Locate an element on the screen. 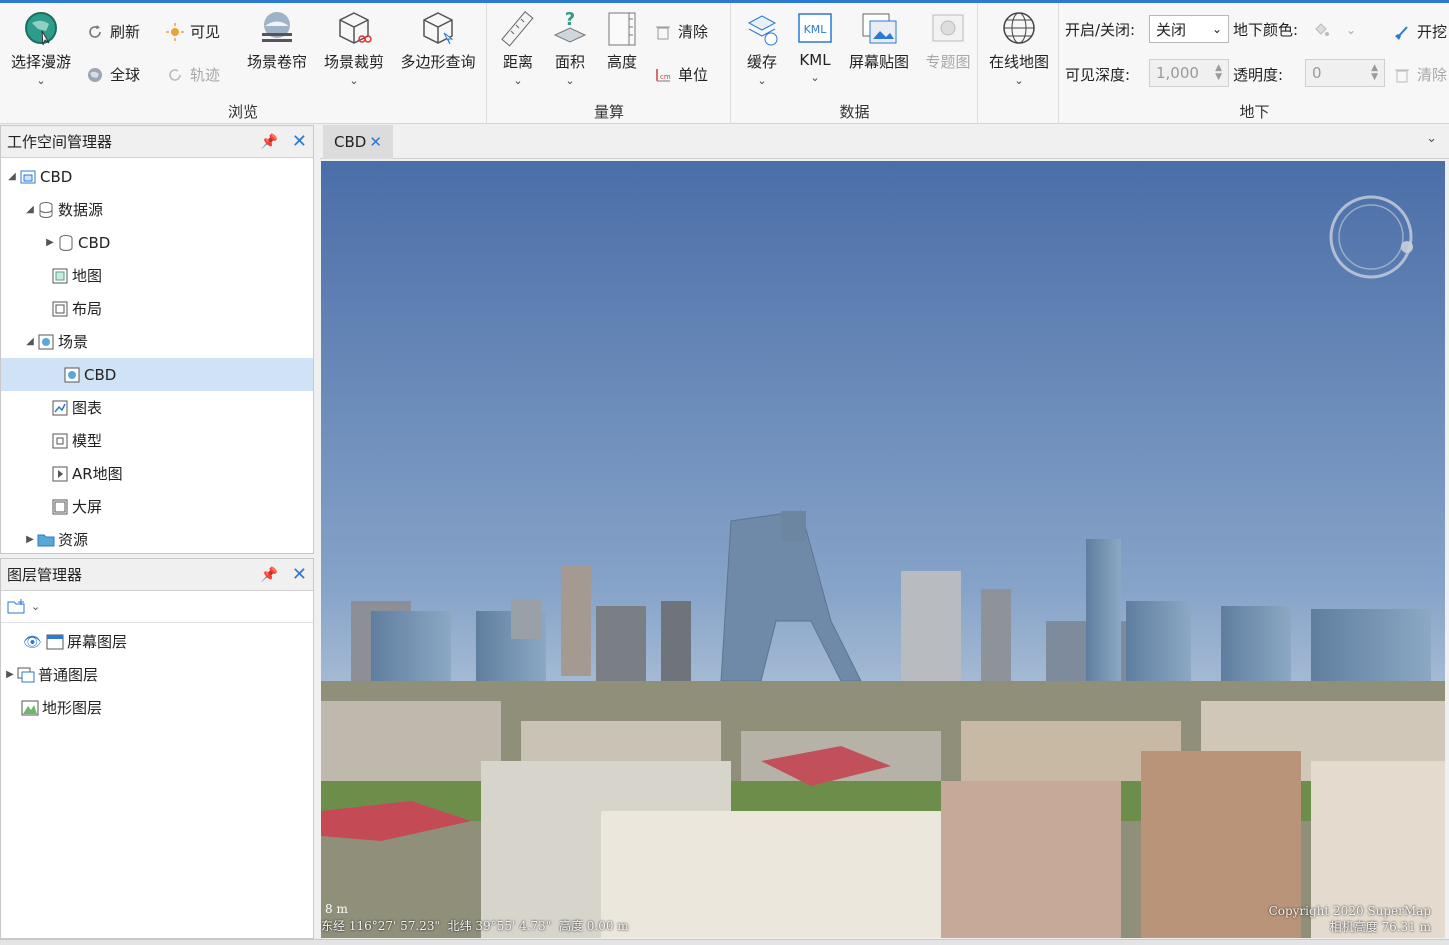 The width and height of the screenshot is (1449, 945). map-icon is located at coordinates (60, 275).